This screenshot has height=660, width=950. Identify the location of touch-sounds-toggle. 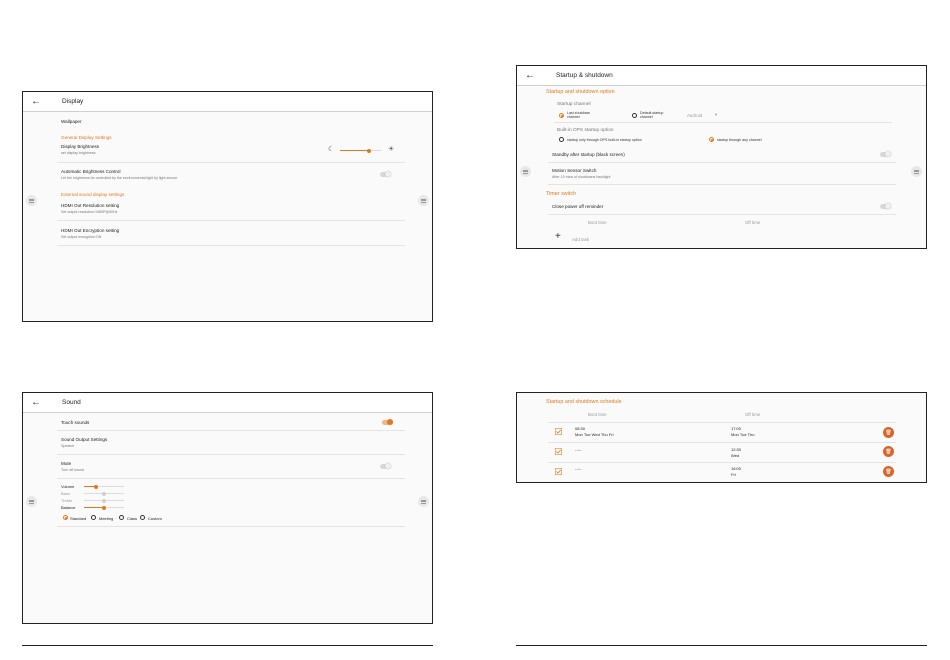
(387, 422).